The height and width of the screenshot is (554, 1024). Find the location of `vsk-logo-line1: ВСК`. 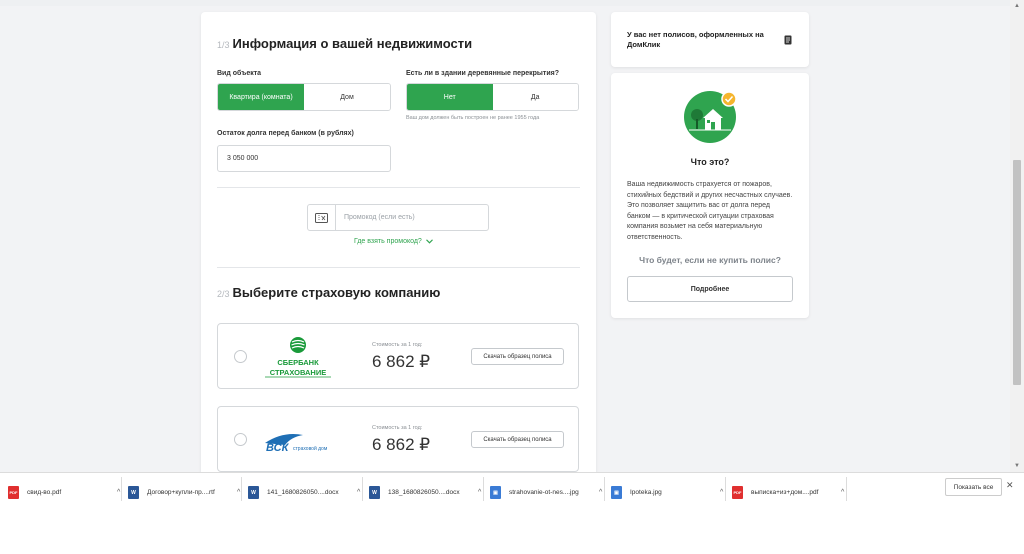

vsk-logo-line1: ВСК is located at coordinates (278, 448).